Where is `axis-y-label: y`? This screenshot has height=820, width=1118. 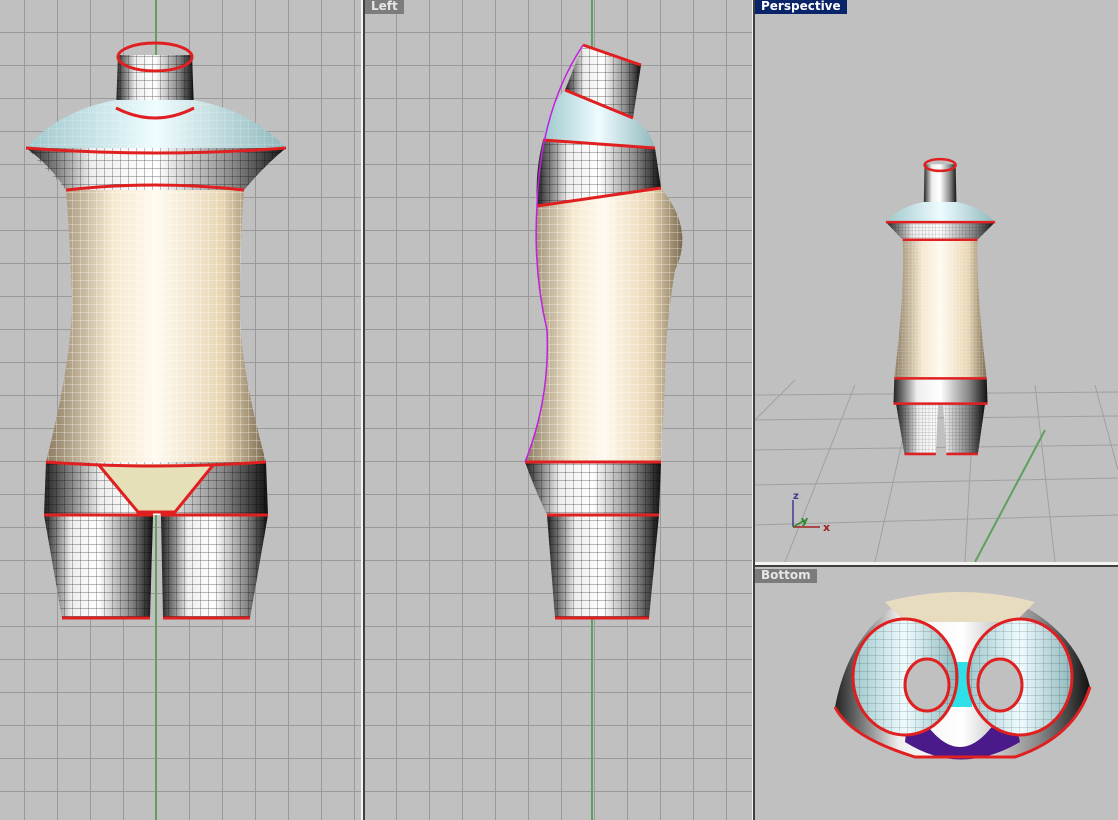 axis-y-label: y is located at coordinates (804, 520).